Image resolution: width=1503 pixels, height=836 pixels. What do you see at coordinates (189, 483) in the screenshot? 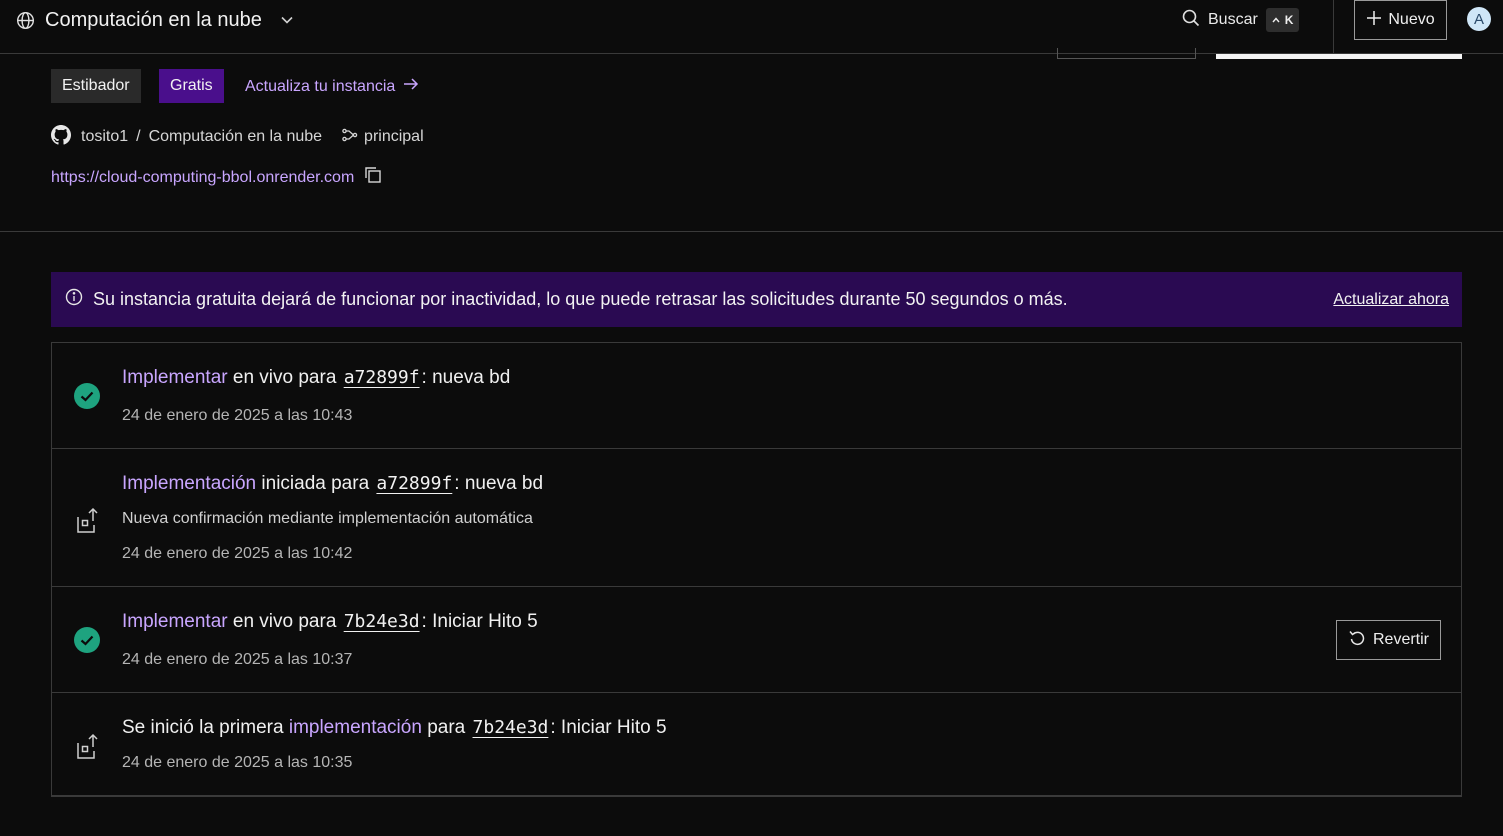
I see `event-link: Implementación` at bounding box center [189, 483].